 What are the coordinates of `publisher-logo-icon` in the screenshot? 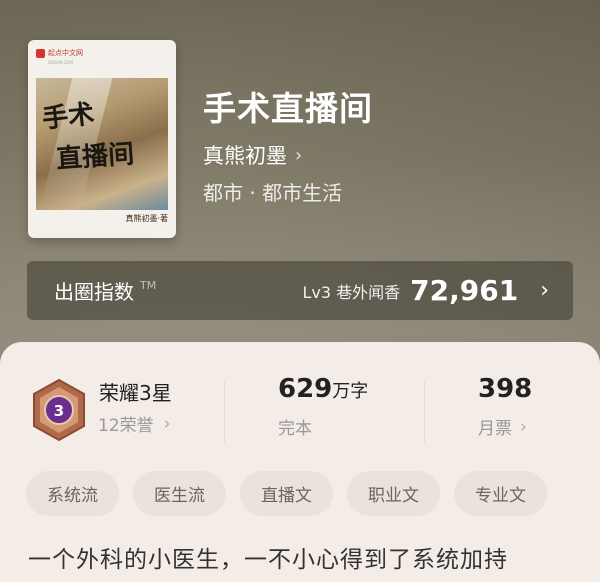 It's located at (40, 53).